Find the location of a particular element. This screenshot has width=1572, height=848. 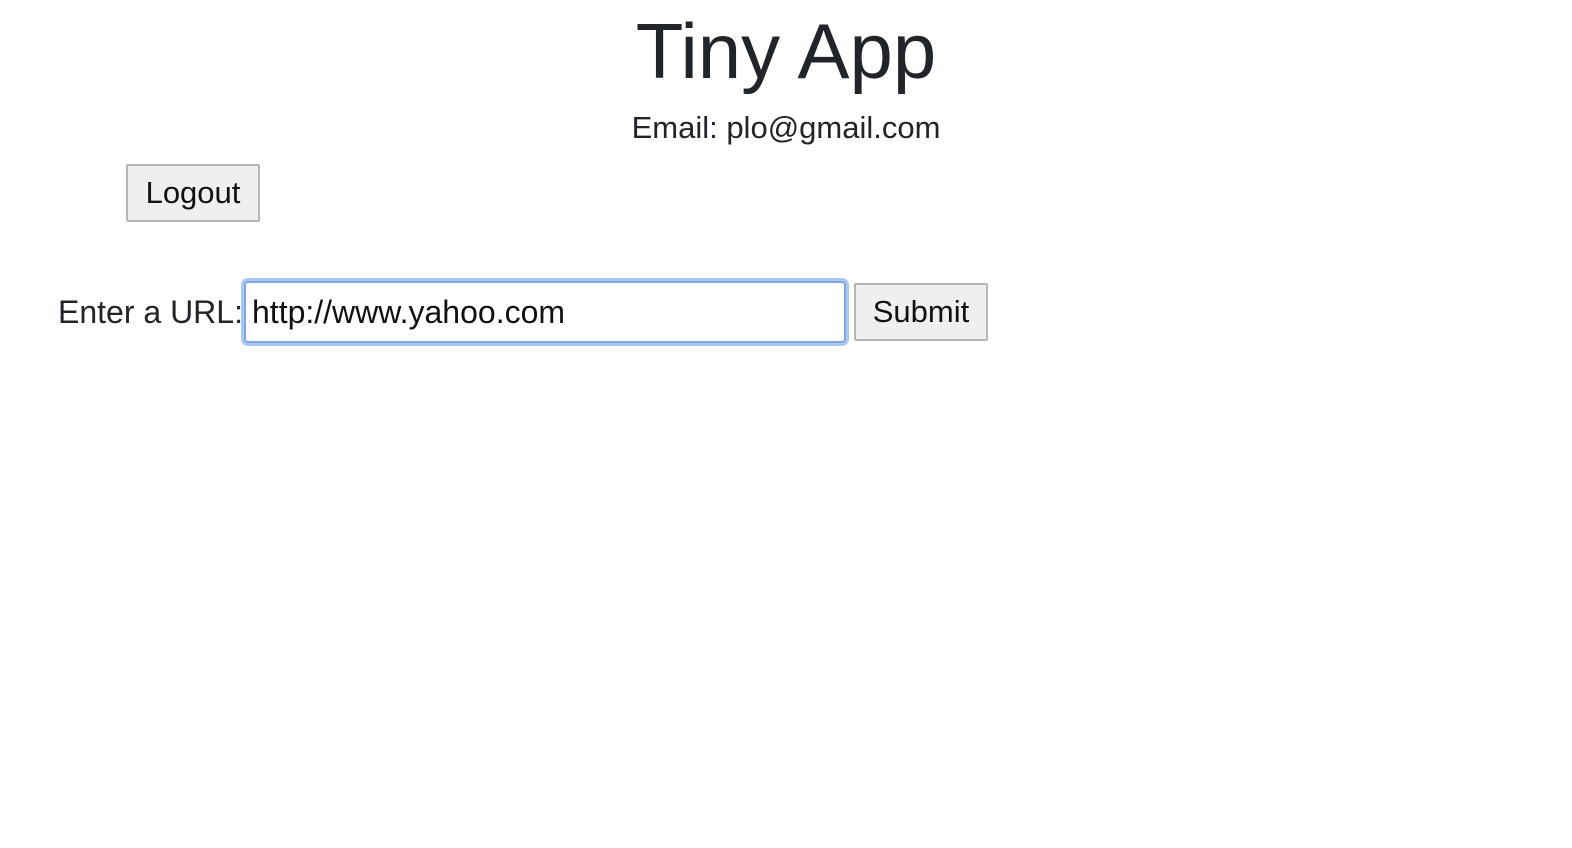

submit-button: Submit is located at coordinates (921, 312).